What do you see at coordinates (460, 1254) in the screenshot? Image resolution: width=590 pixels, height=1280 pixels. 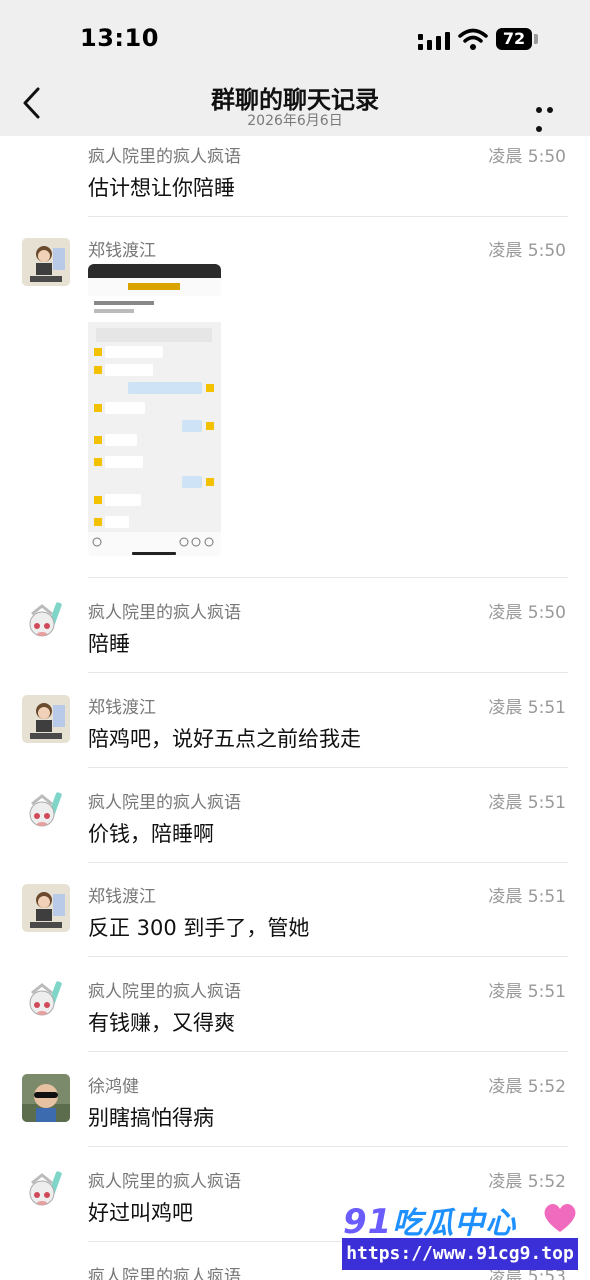 I see `watermark-url: https://www.91cg9.top` at bounding box center [460, 1254].